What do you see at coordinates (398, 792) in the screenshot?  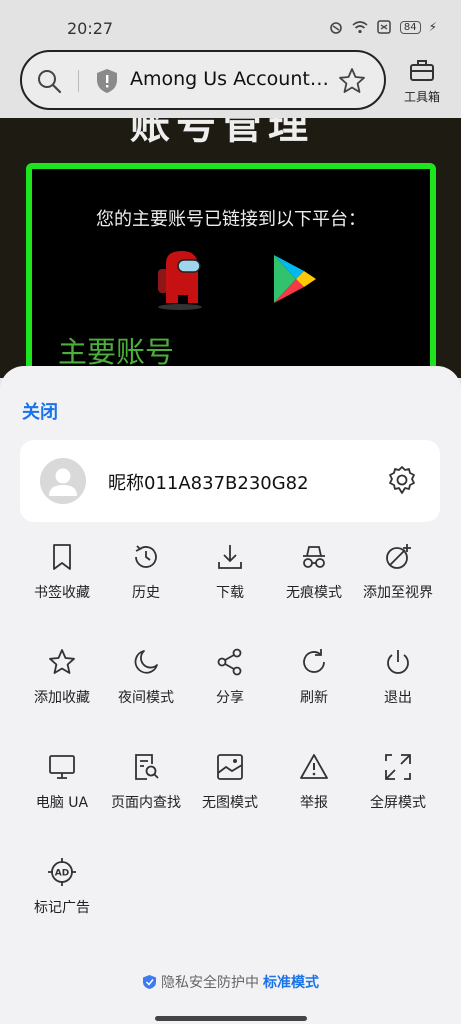 I see `menu-item-fullscreen: 全屏模式` at bounding box center [398, 792].